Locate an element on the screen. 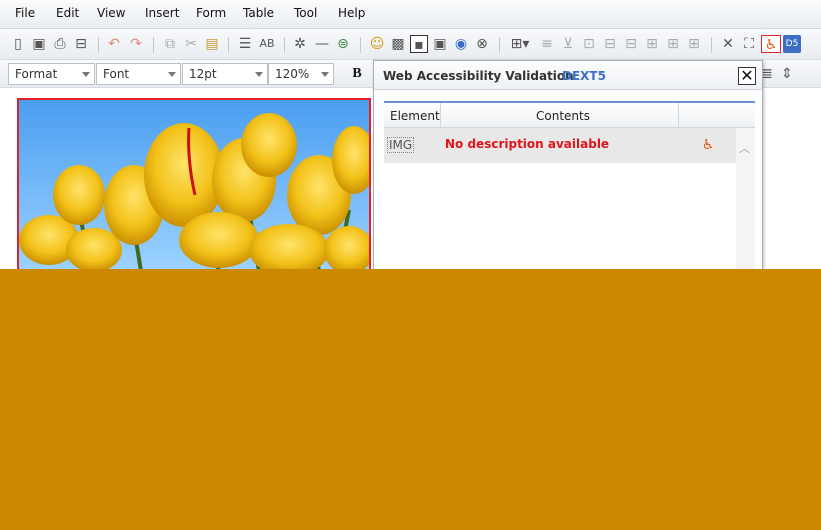 The image size is (821, 530). message-cell: No description available is located at coordinates (527, 144).